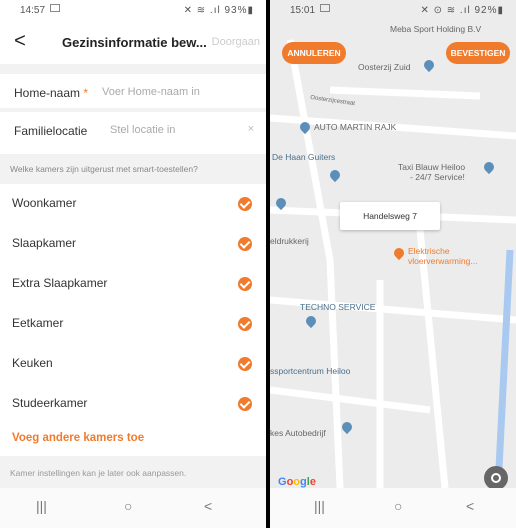 This screenshot has width=516, height=528. Describe the element at coordinates (51, 131) in the screenshot. I see `family-location-label: Familielocatie` at that location.